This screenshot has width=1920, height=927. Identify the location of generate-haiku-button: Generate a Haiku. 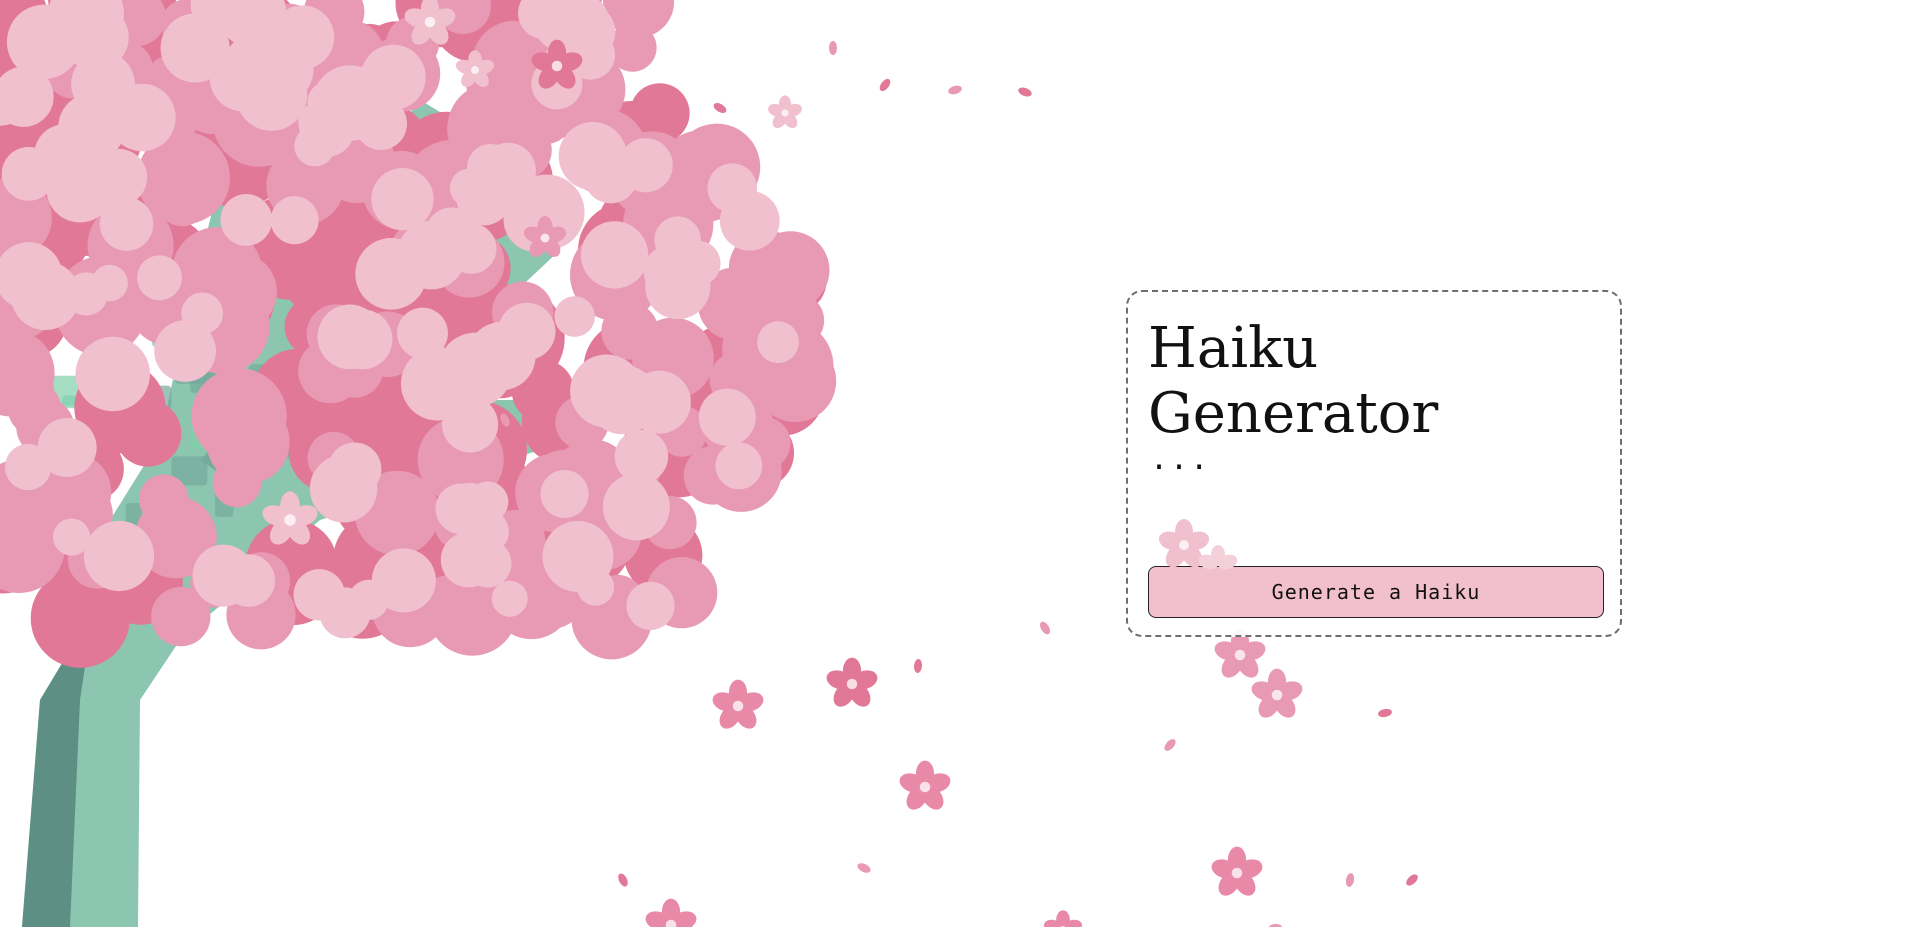
(1376, 592).